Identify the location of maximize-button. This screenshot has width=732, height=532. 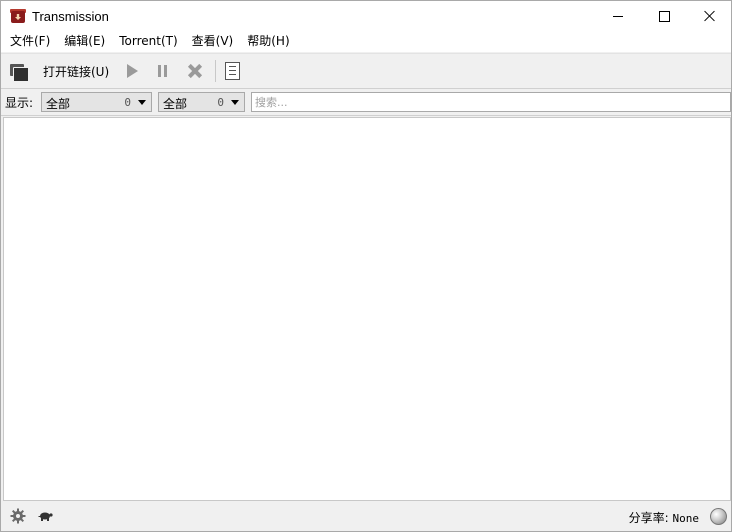
(664, 16).